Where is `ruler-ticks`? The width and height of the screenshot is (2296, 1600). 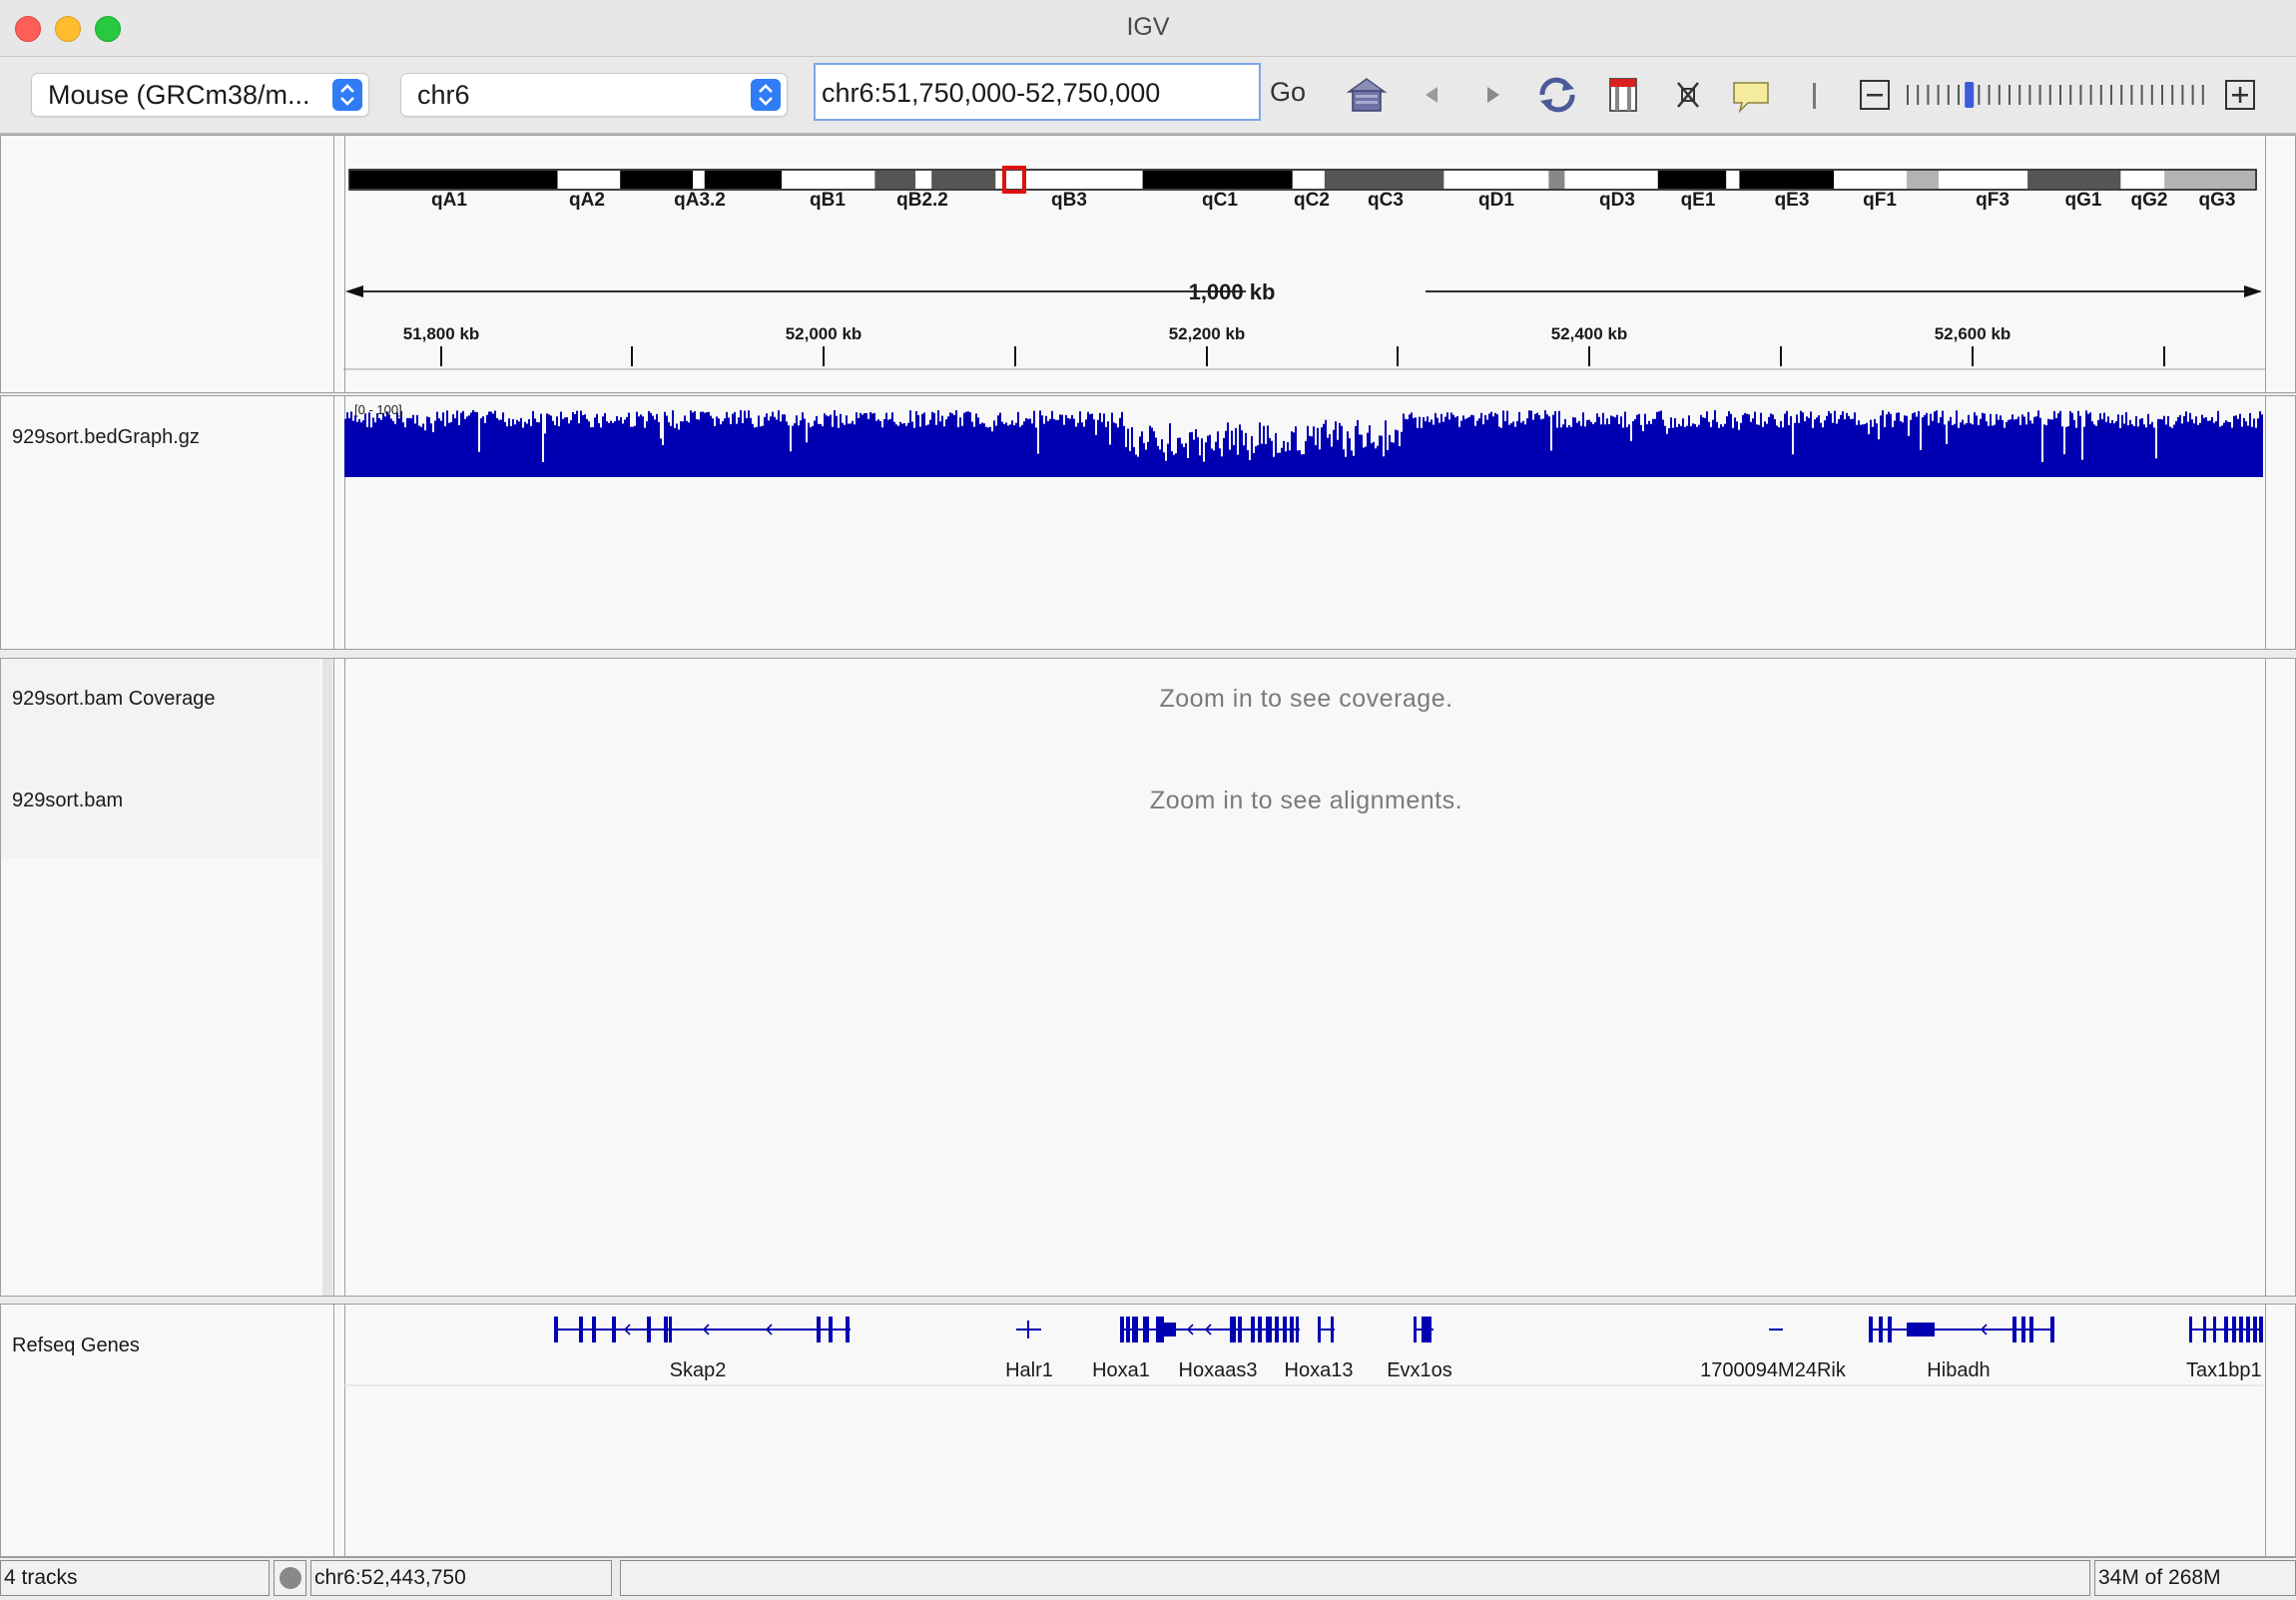
ruler-ticks is located at coordinates (1302, 356).